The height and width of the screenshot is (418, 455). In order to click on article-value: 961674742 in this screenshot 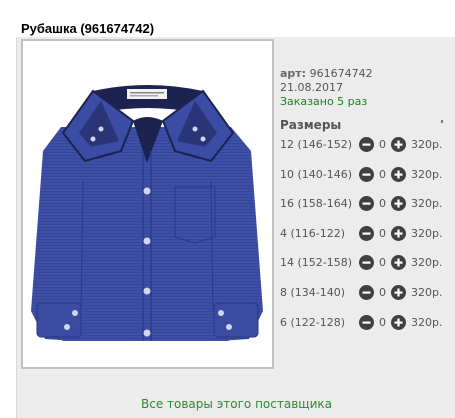, I will do `click(341, 73)`.